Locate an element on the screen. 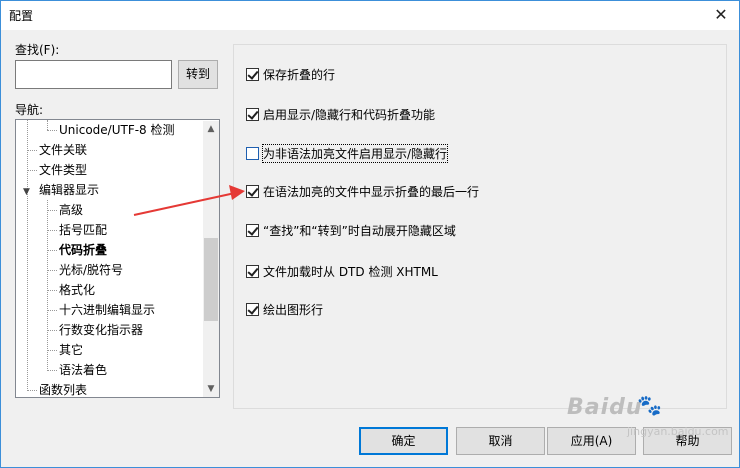 Image resolution: width=740 pixels, height=468 pixels. option-draw-graphic-lines: 绘出图形行 is located at coordinates (284, 309).